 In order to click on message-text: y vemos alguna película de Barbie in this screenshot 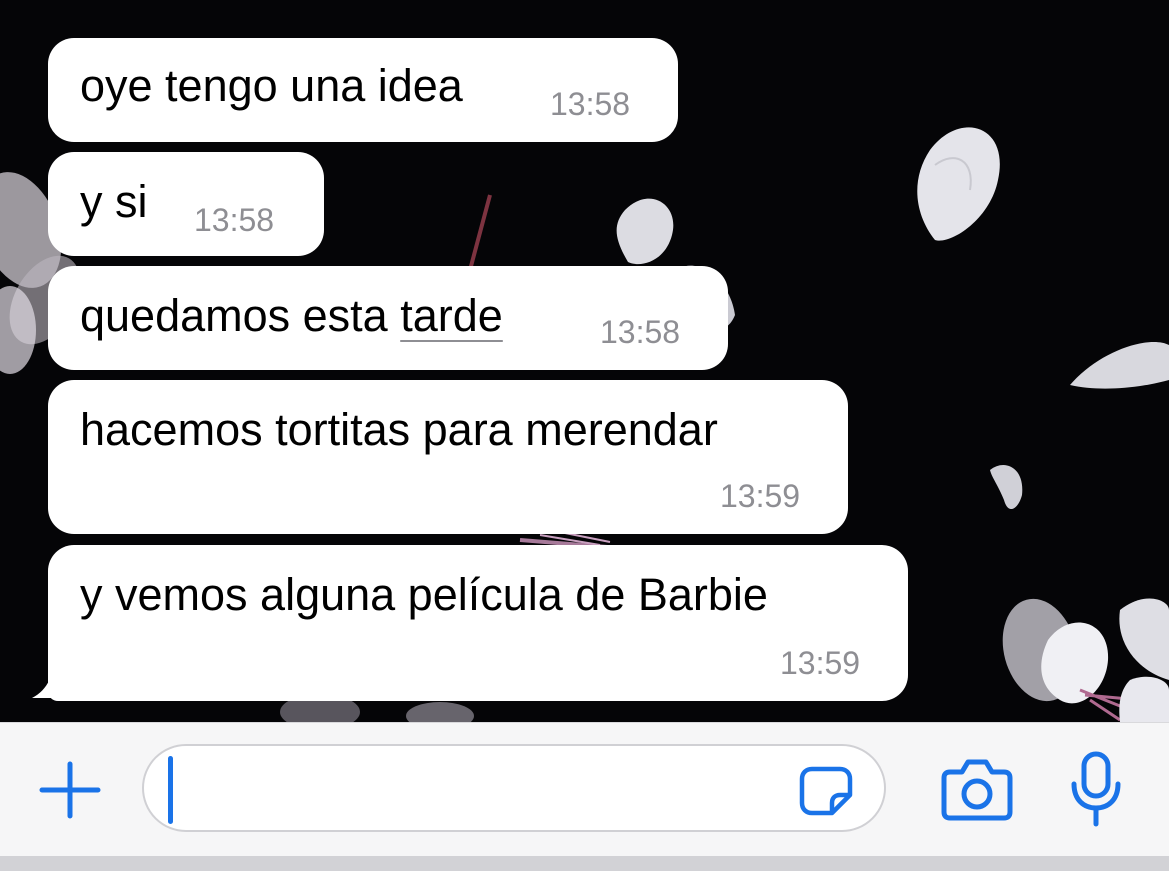, I will do `click(424, 594)`.